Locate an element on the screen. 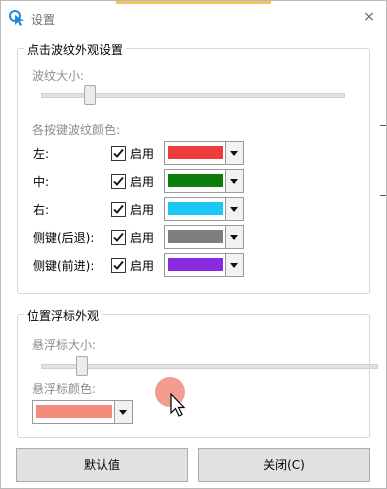 This screenshot has height=489, width=387. hover-size-slider is located at coordinates (209, 366).